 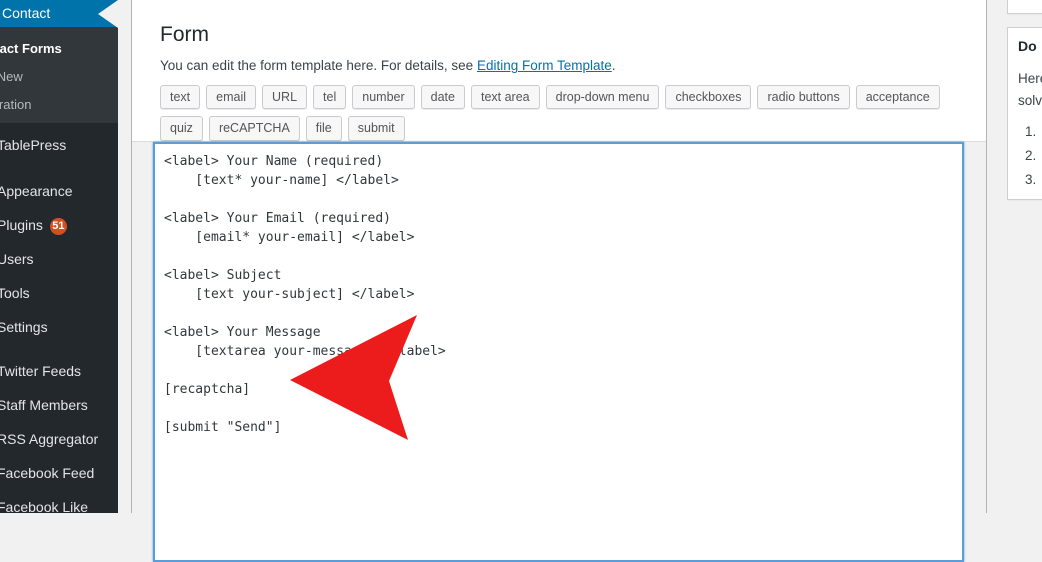 What do you see at coordinates (59, 259) in the screenshot?
I see `sidebar-item-users: Users` at bounding box center [59, 259].